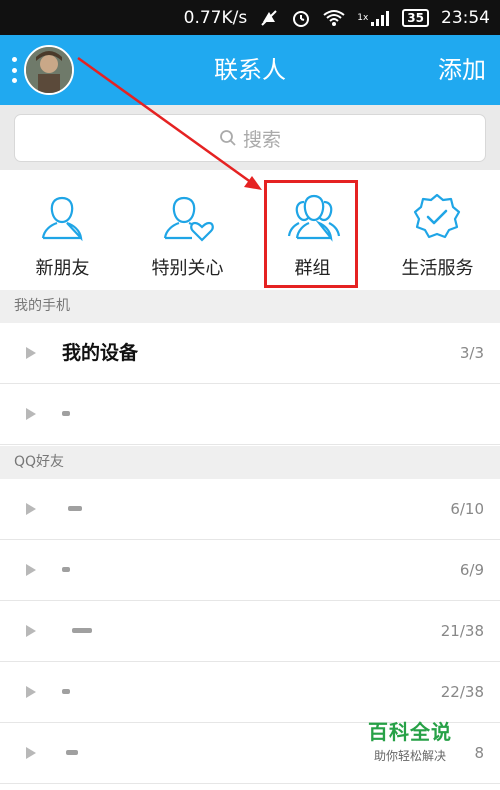  I want to click on quick-life-services: 生活服务, so click(437, 230).